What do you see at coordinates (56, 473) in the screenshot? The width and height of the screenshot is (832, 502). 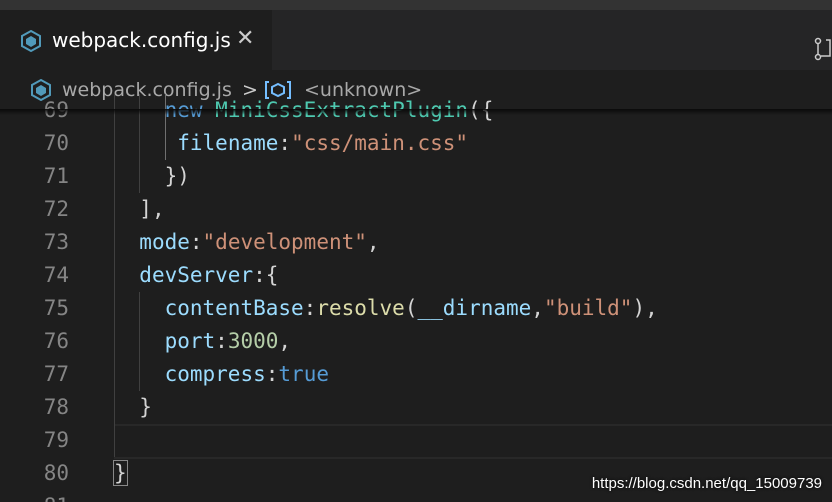 I see `line-number: 80` at bounding box center [56, 473].